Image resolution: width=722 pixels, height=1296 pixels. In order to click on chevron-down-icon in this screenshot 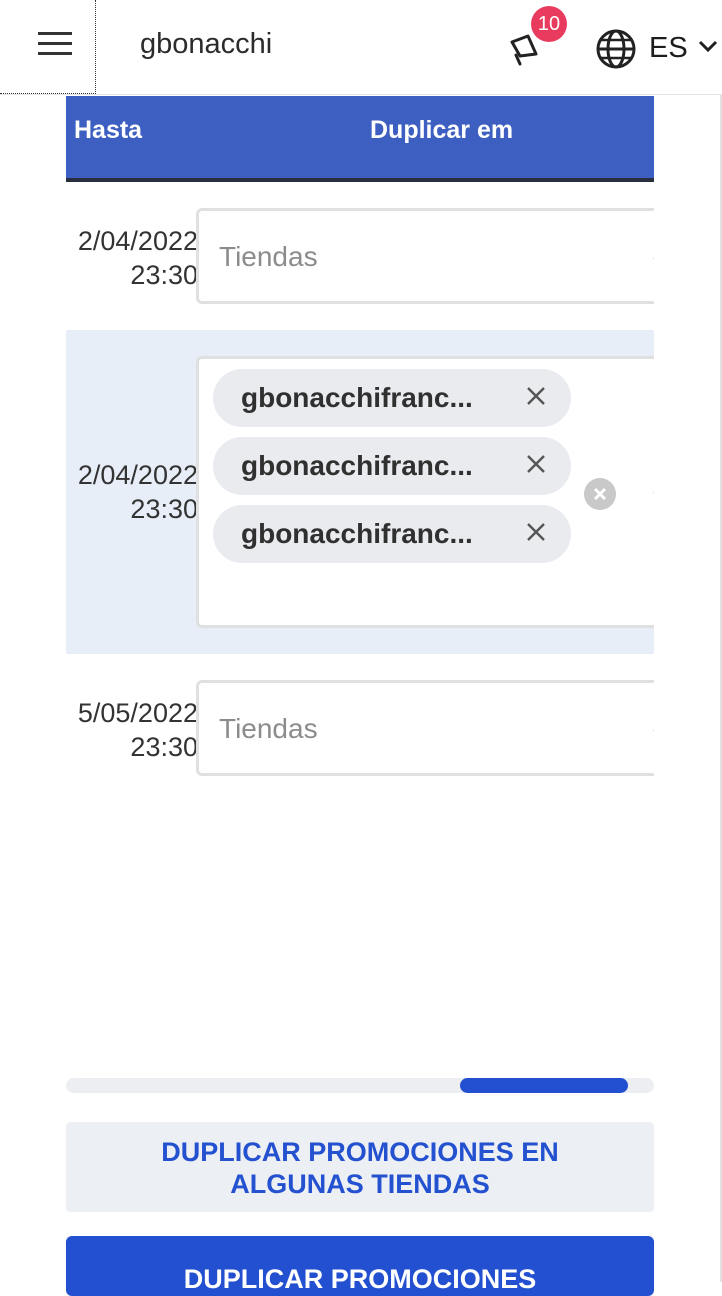, I will do `click(708, 47)`.